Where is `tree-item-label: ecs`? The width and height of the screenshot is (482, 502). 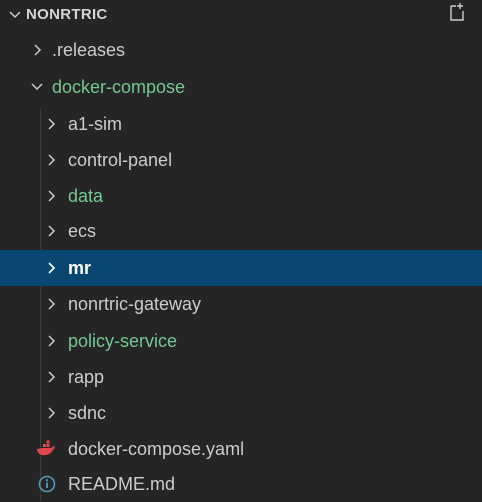
tree-item-label: ecs is located at coordinates (82, 231).